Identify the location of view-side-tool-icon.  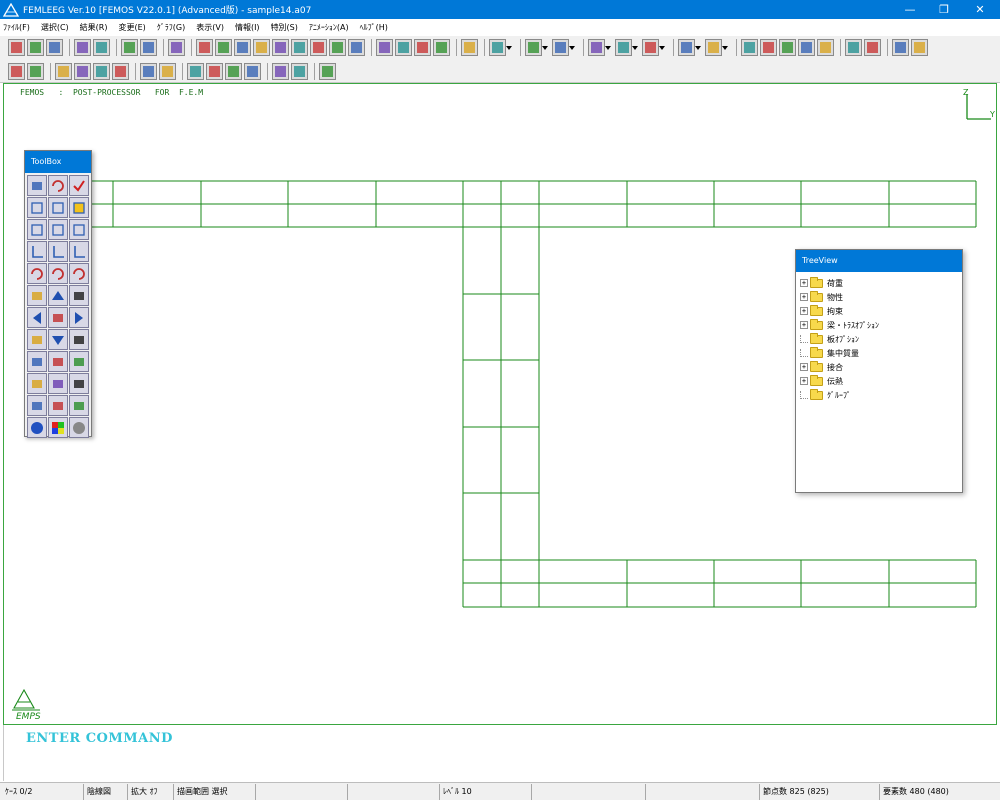
(37, 229).